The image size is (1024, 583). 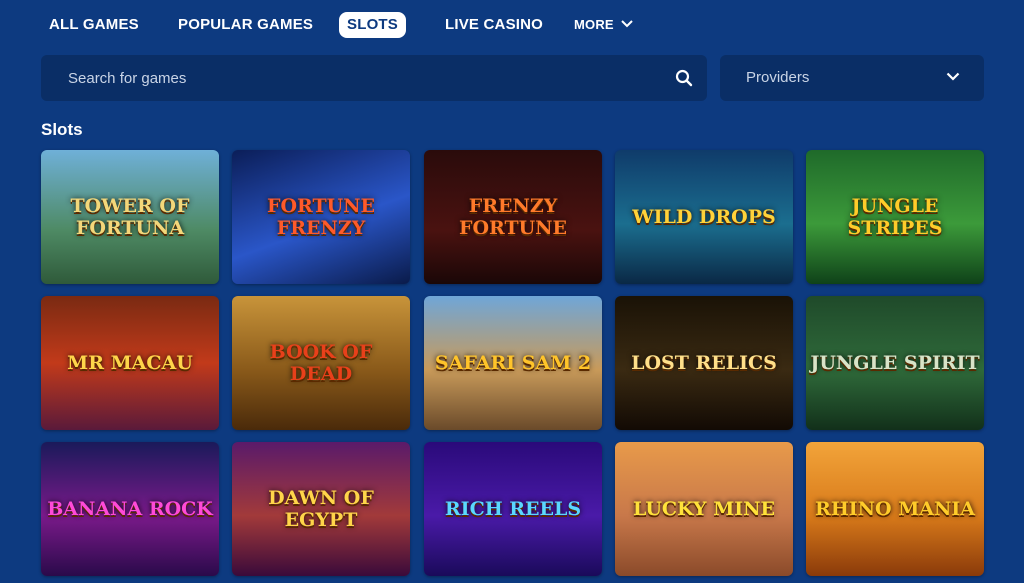 What do you see at coordinates (351, 78) in the screenshot?
I see `search-input` at bounding box center [351, 78].